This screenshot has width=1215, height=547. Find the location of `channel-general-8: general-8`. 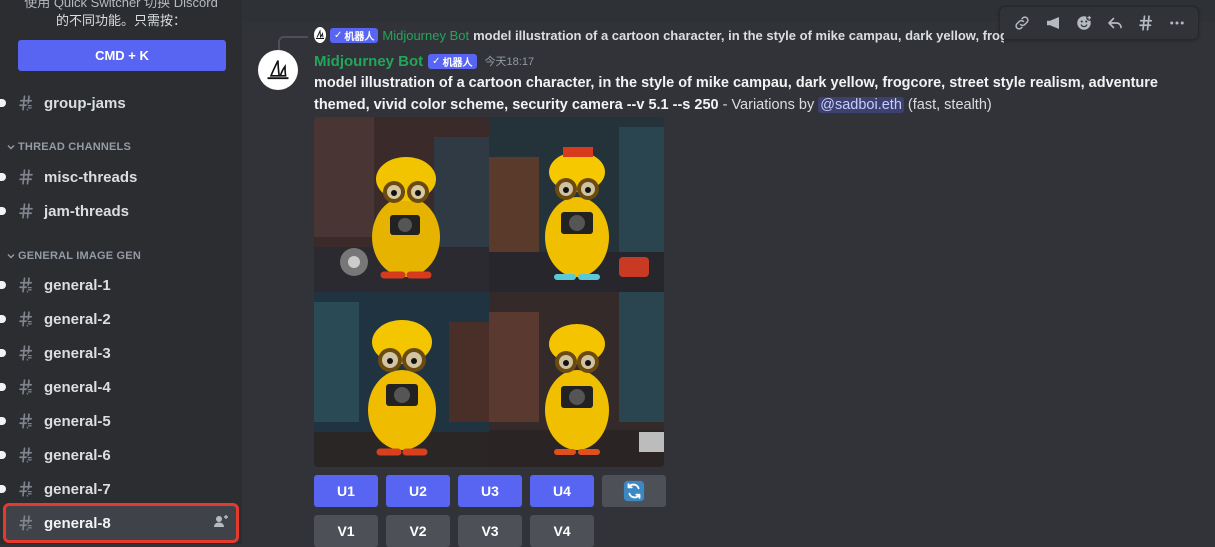

channel-general-8: general-8 is located at coordinates (121, 523).